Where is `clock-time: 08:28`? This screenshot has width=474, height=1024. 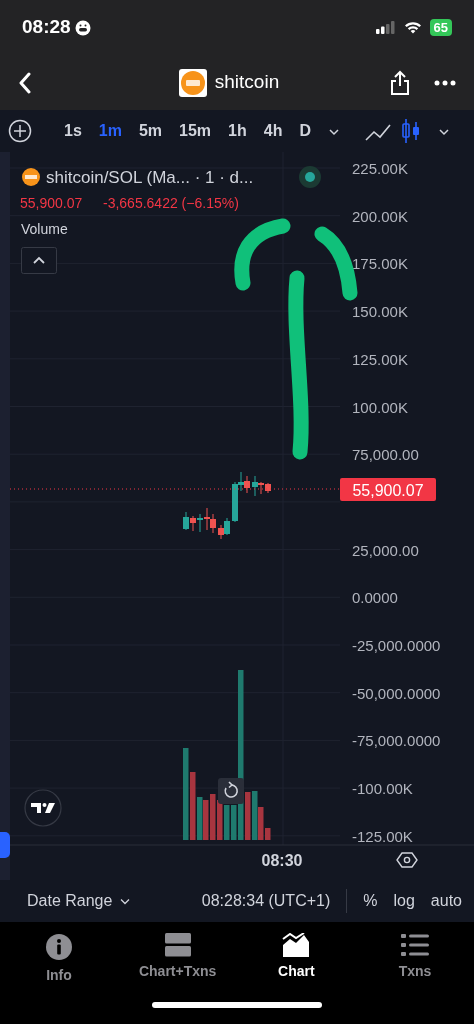
clock-time: 08:28 is located at coordinates (46, 27).